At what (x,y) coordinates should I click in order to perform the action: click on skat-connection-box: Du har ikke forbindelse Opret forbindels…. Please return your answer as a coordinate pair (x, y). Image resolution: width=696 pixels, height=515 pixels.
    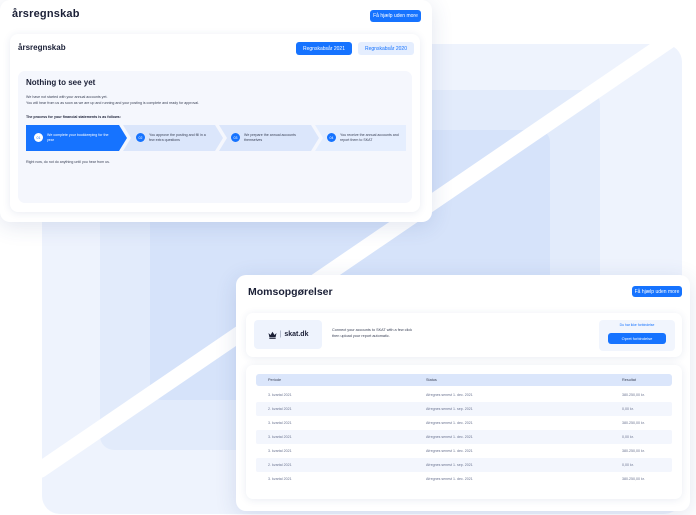
    Looking at the image, I should click on (637, 335).